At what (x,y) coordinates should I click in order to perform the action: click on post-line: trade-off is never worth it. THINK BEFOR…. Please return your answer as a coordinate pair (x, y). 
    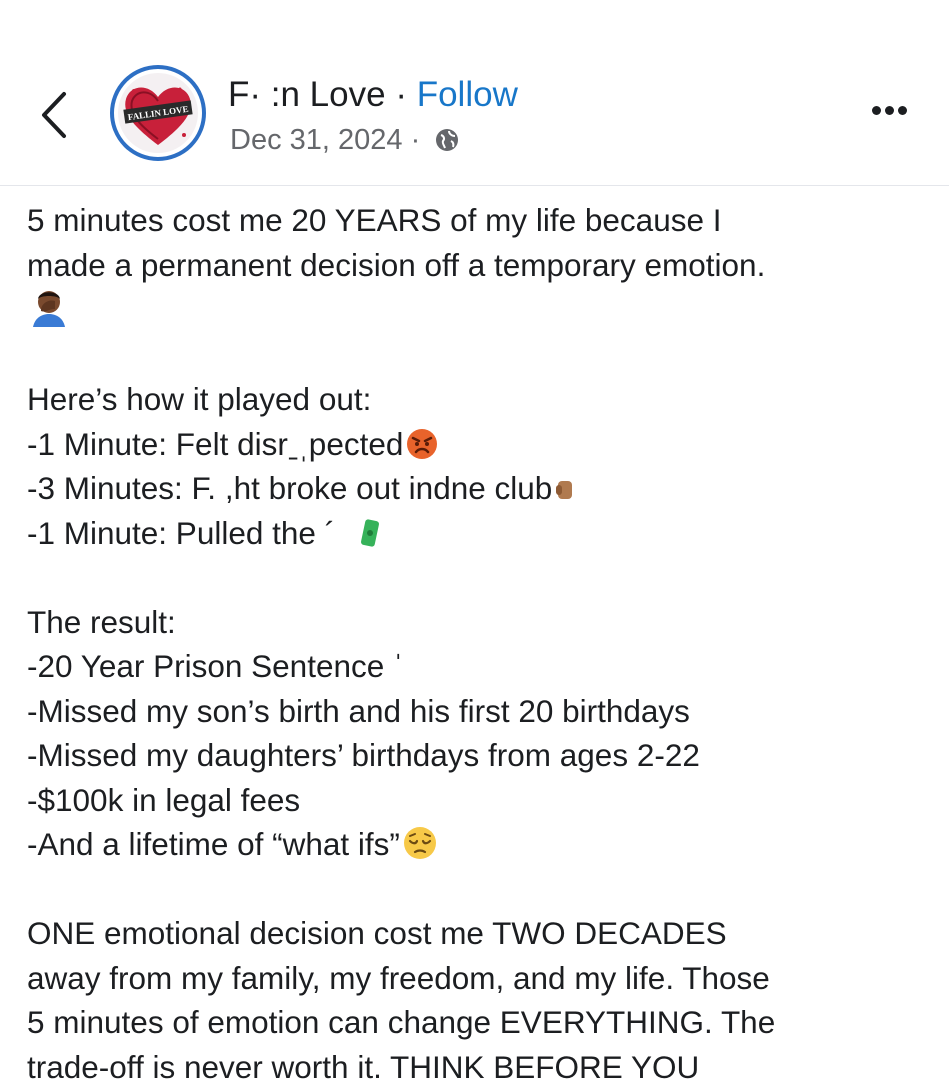
    Looking at the image, I should click on (363, 1064).